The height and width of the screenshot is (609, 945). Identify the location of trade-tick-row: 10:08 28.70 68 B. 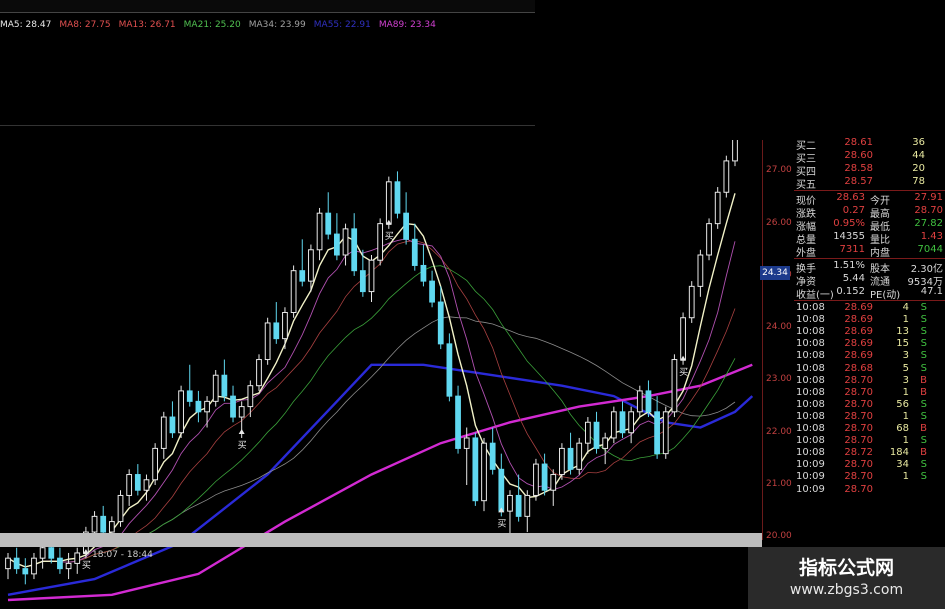
(869, 429).